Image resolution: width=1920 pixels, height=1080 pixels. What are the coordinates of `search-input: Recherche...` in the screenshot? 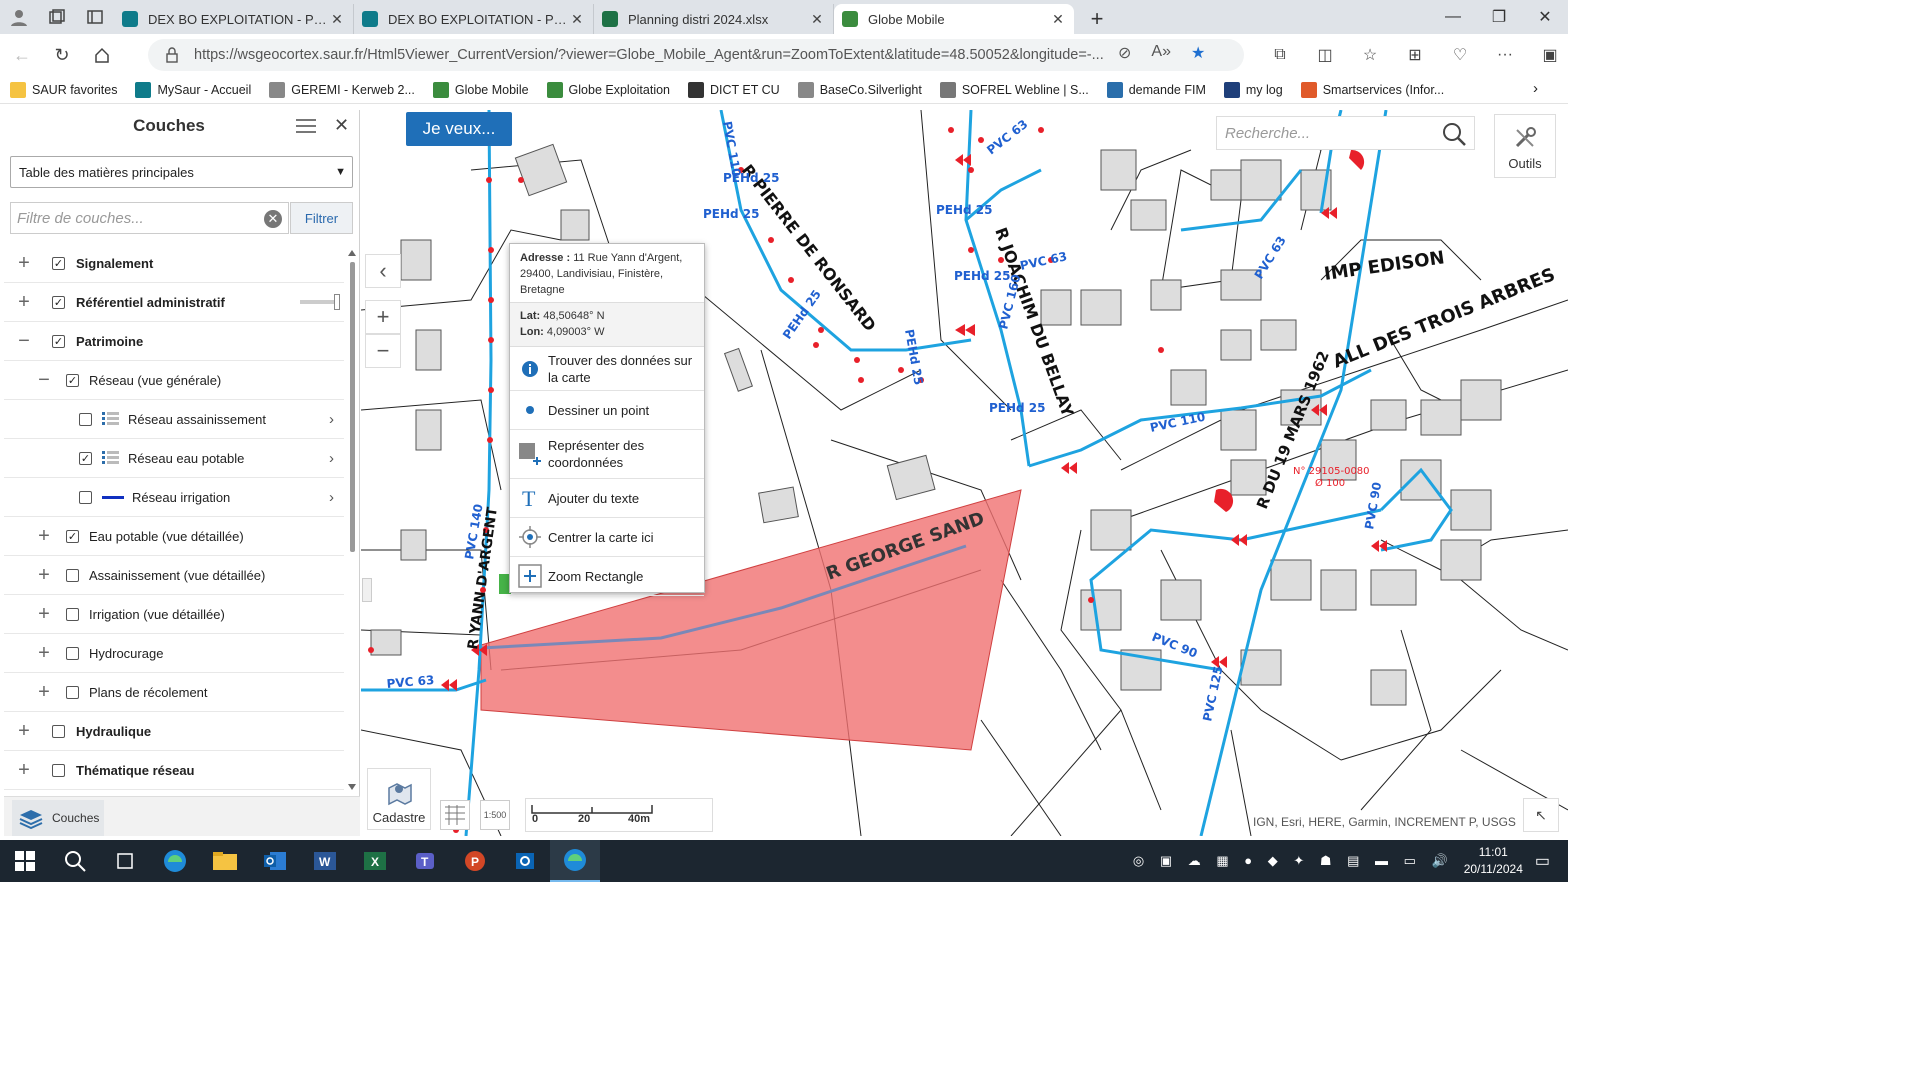 It's located at (1345, 133).